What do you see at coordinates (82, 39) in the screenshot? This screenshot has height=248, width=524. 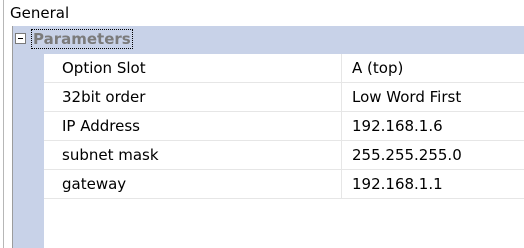 I see `category-label: Parameters` at bounding box center [82, 39].